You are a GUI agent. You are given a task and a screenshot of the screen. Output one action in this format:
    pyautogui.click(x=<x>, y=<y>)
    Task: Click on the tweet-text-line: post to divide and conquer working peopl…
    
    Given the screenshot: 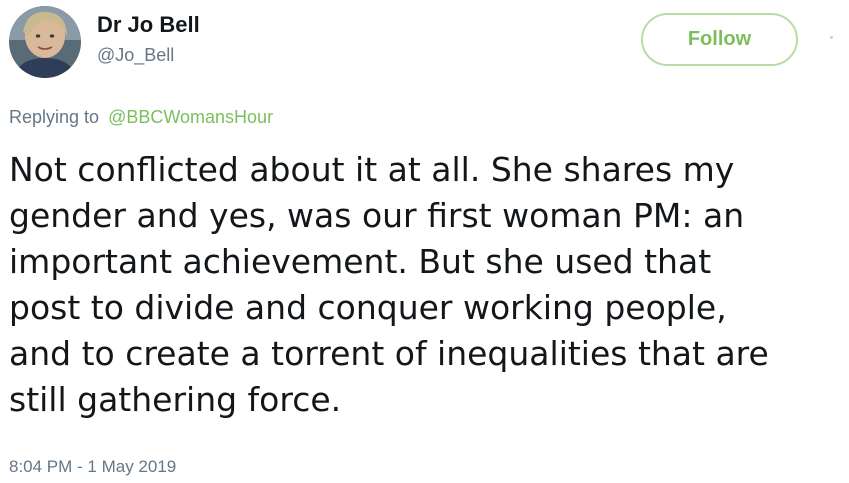 What is the action you would take?
    pyautogui.click(x=368, y=307)
    